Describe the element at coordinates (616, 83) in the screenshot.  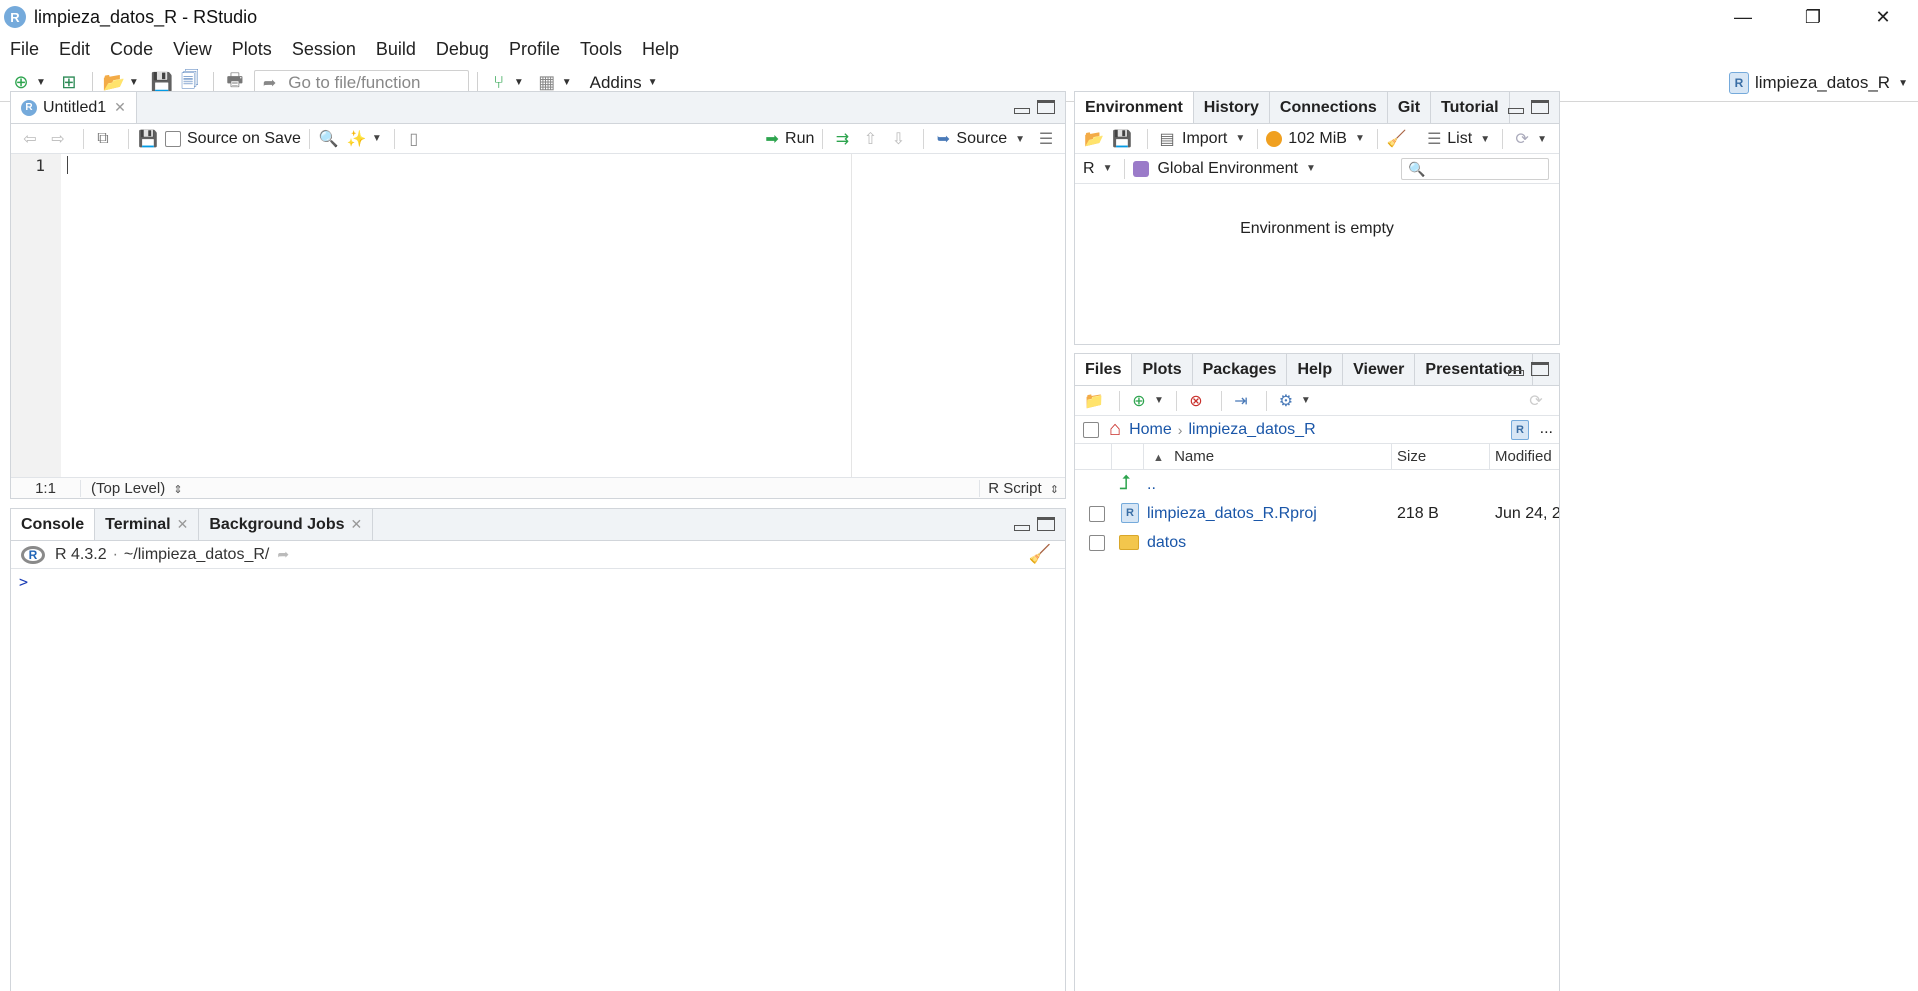
I see `addins-menu: Addins` at that location.